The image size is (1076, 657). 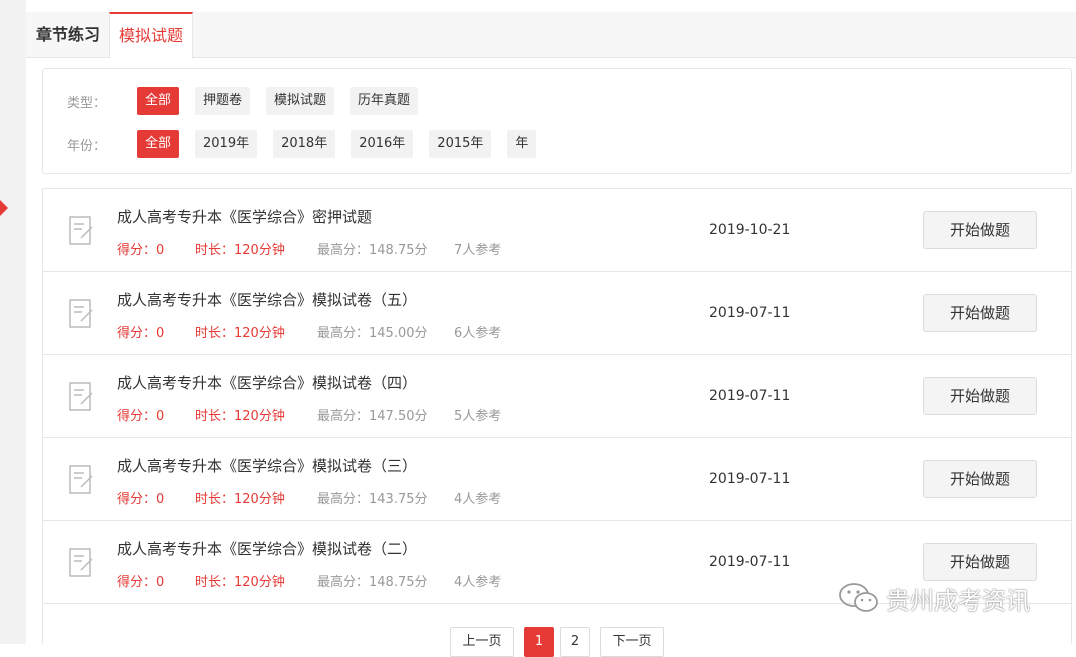 What do you see at coordinates (478, 250) in the screenshot?
I see `exam-participants: 7人参考` at bounding box center [478, 250].